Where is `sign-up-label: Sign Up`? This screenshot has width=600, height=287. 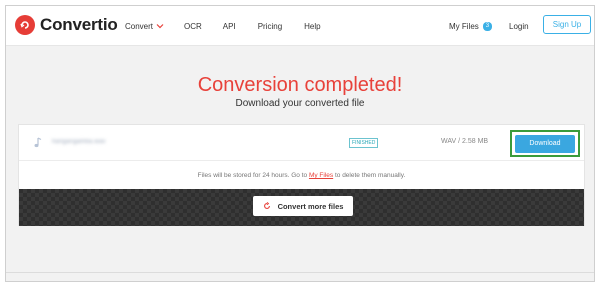 sign-up-label: Sign Up is located at coordinates (567, 24).